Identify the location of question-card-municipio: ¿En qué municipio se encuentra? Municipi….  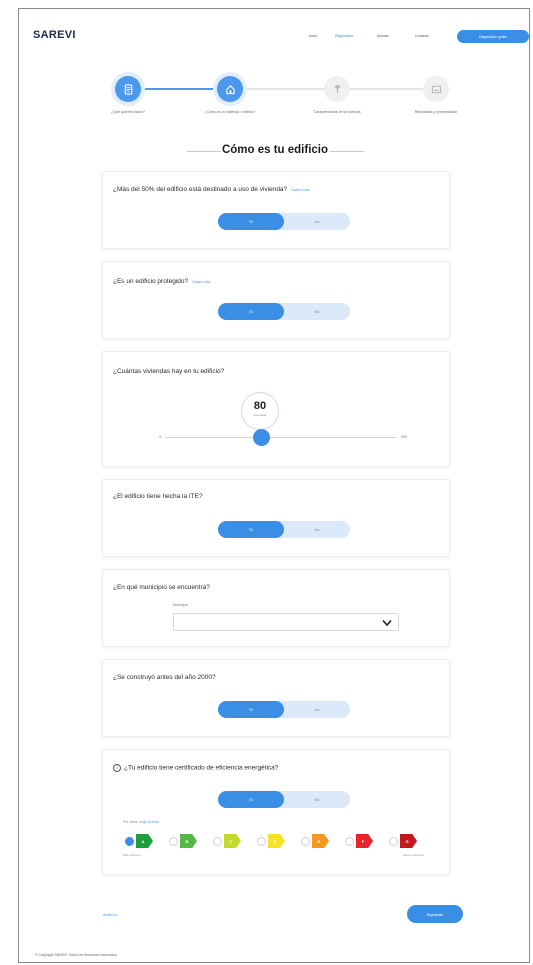
(276, 608).